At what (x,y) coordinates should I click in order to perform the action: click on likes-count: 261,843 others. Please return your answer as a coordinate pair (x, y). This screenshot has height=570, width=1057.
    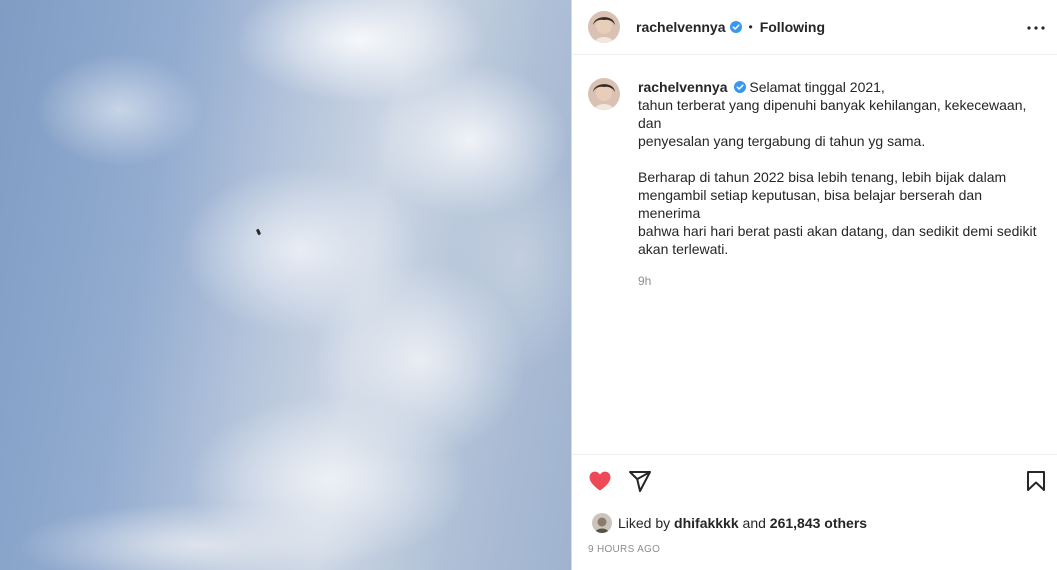
    Looking at the image, I should click on (818, 523).